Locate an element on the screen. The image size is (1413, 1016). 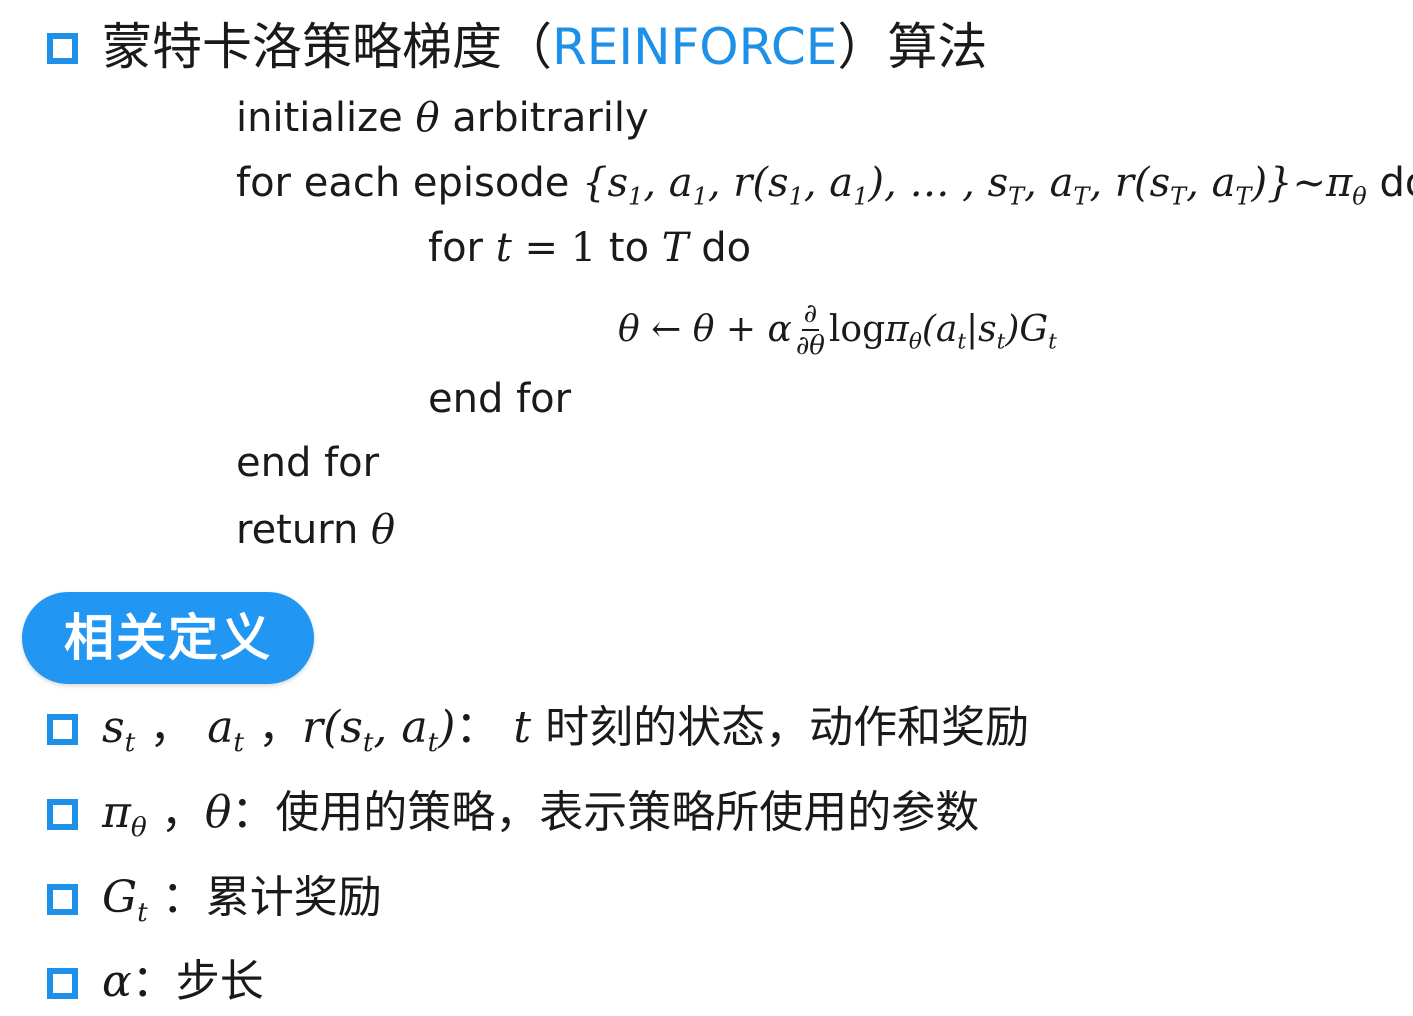
algo-initialize: initialize θ arbitrarily is located at coordinates (442, 118).